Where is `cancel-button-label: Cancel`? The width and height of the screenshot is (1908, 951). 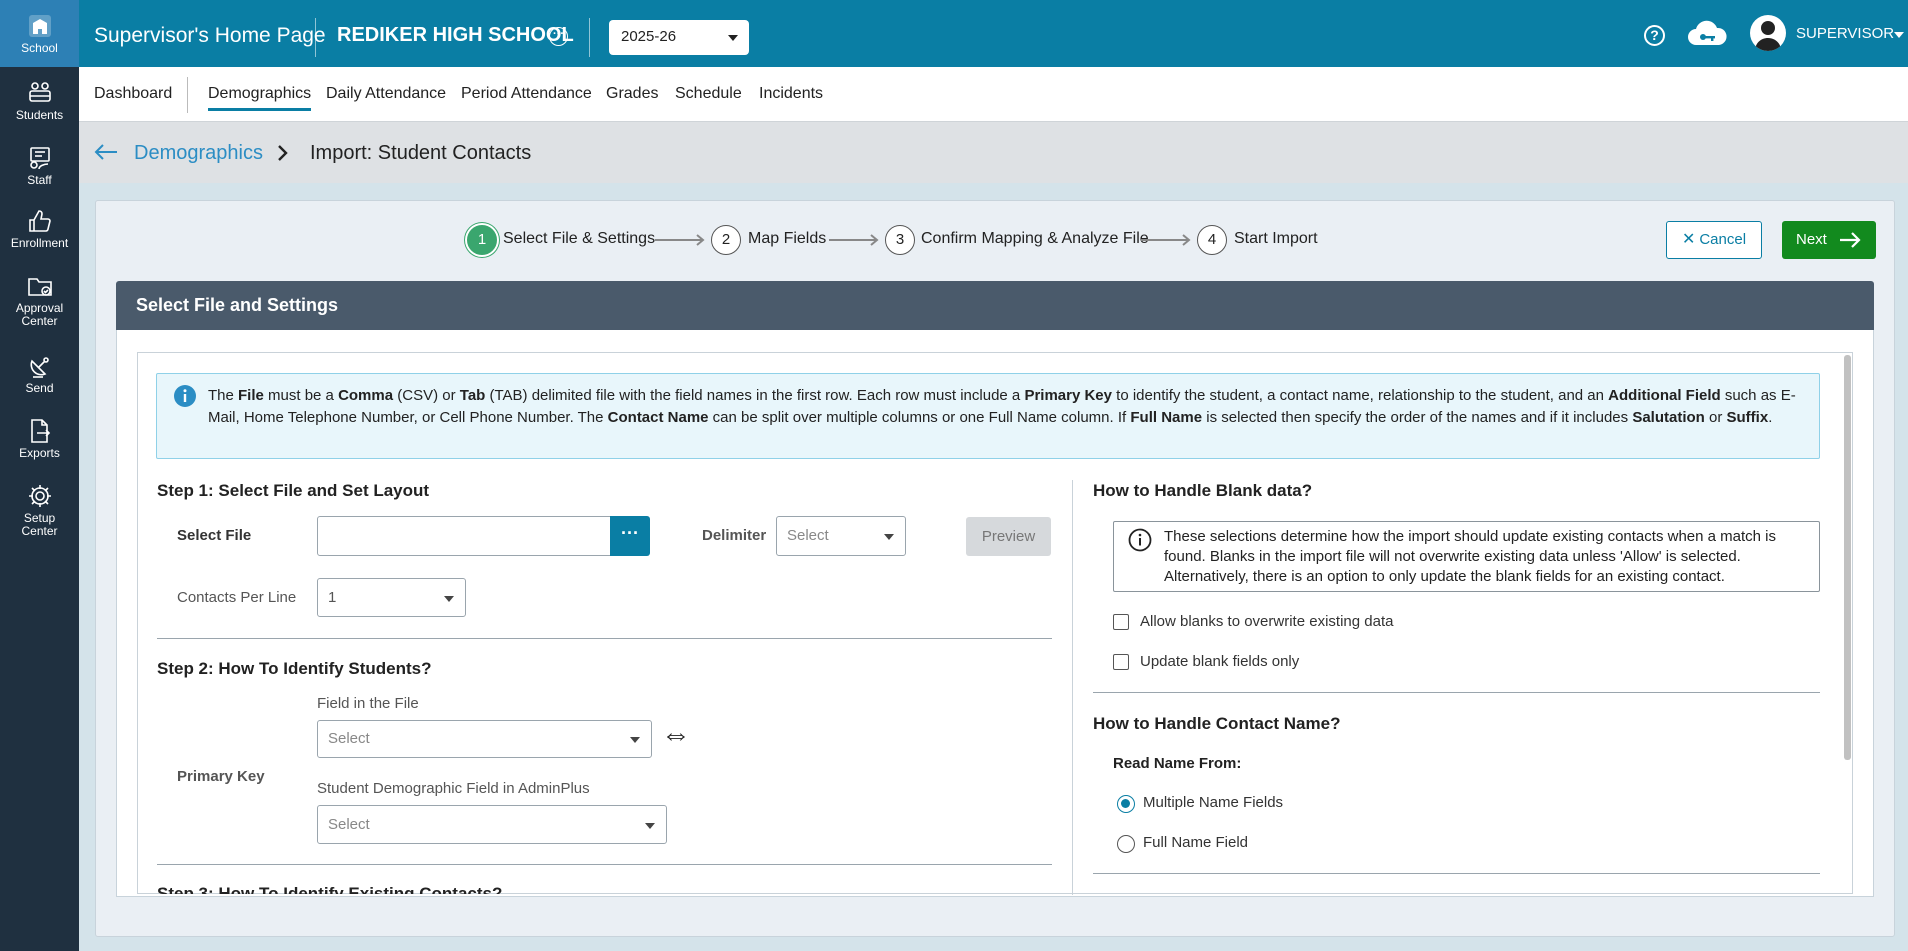 cancel-button-label: Cancel is located at coordinates (1723, 239).